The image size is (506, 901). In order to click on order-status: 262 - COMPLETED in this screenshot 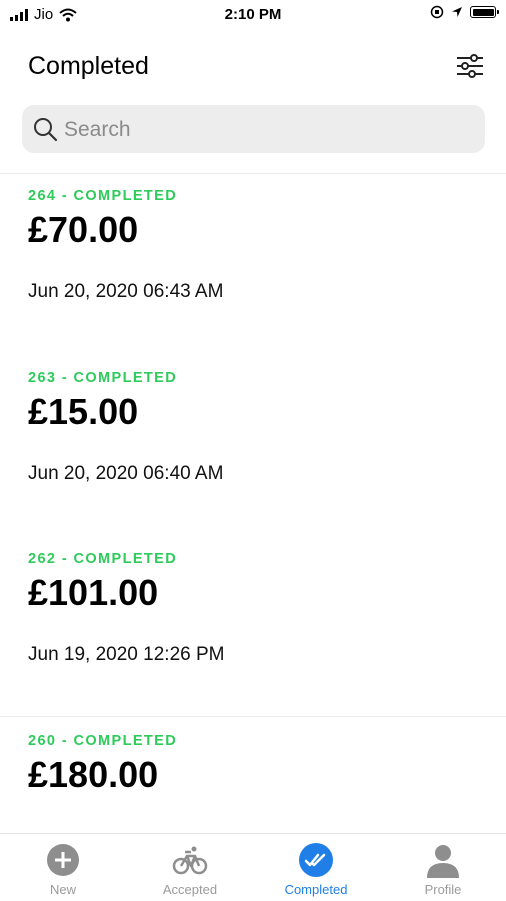, I will do `click(103, 559)`.